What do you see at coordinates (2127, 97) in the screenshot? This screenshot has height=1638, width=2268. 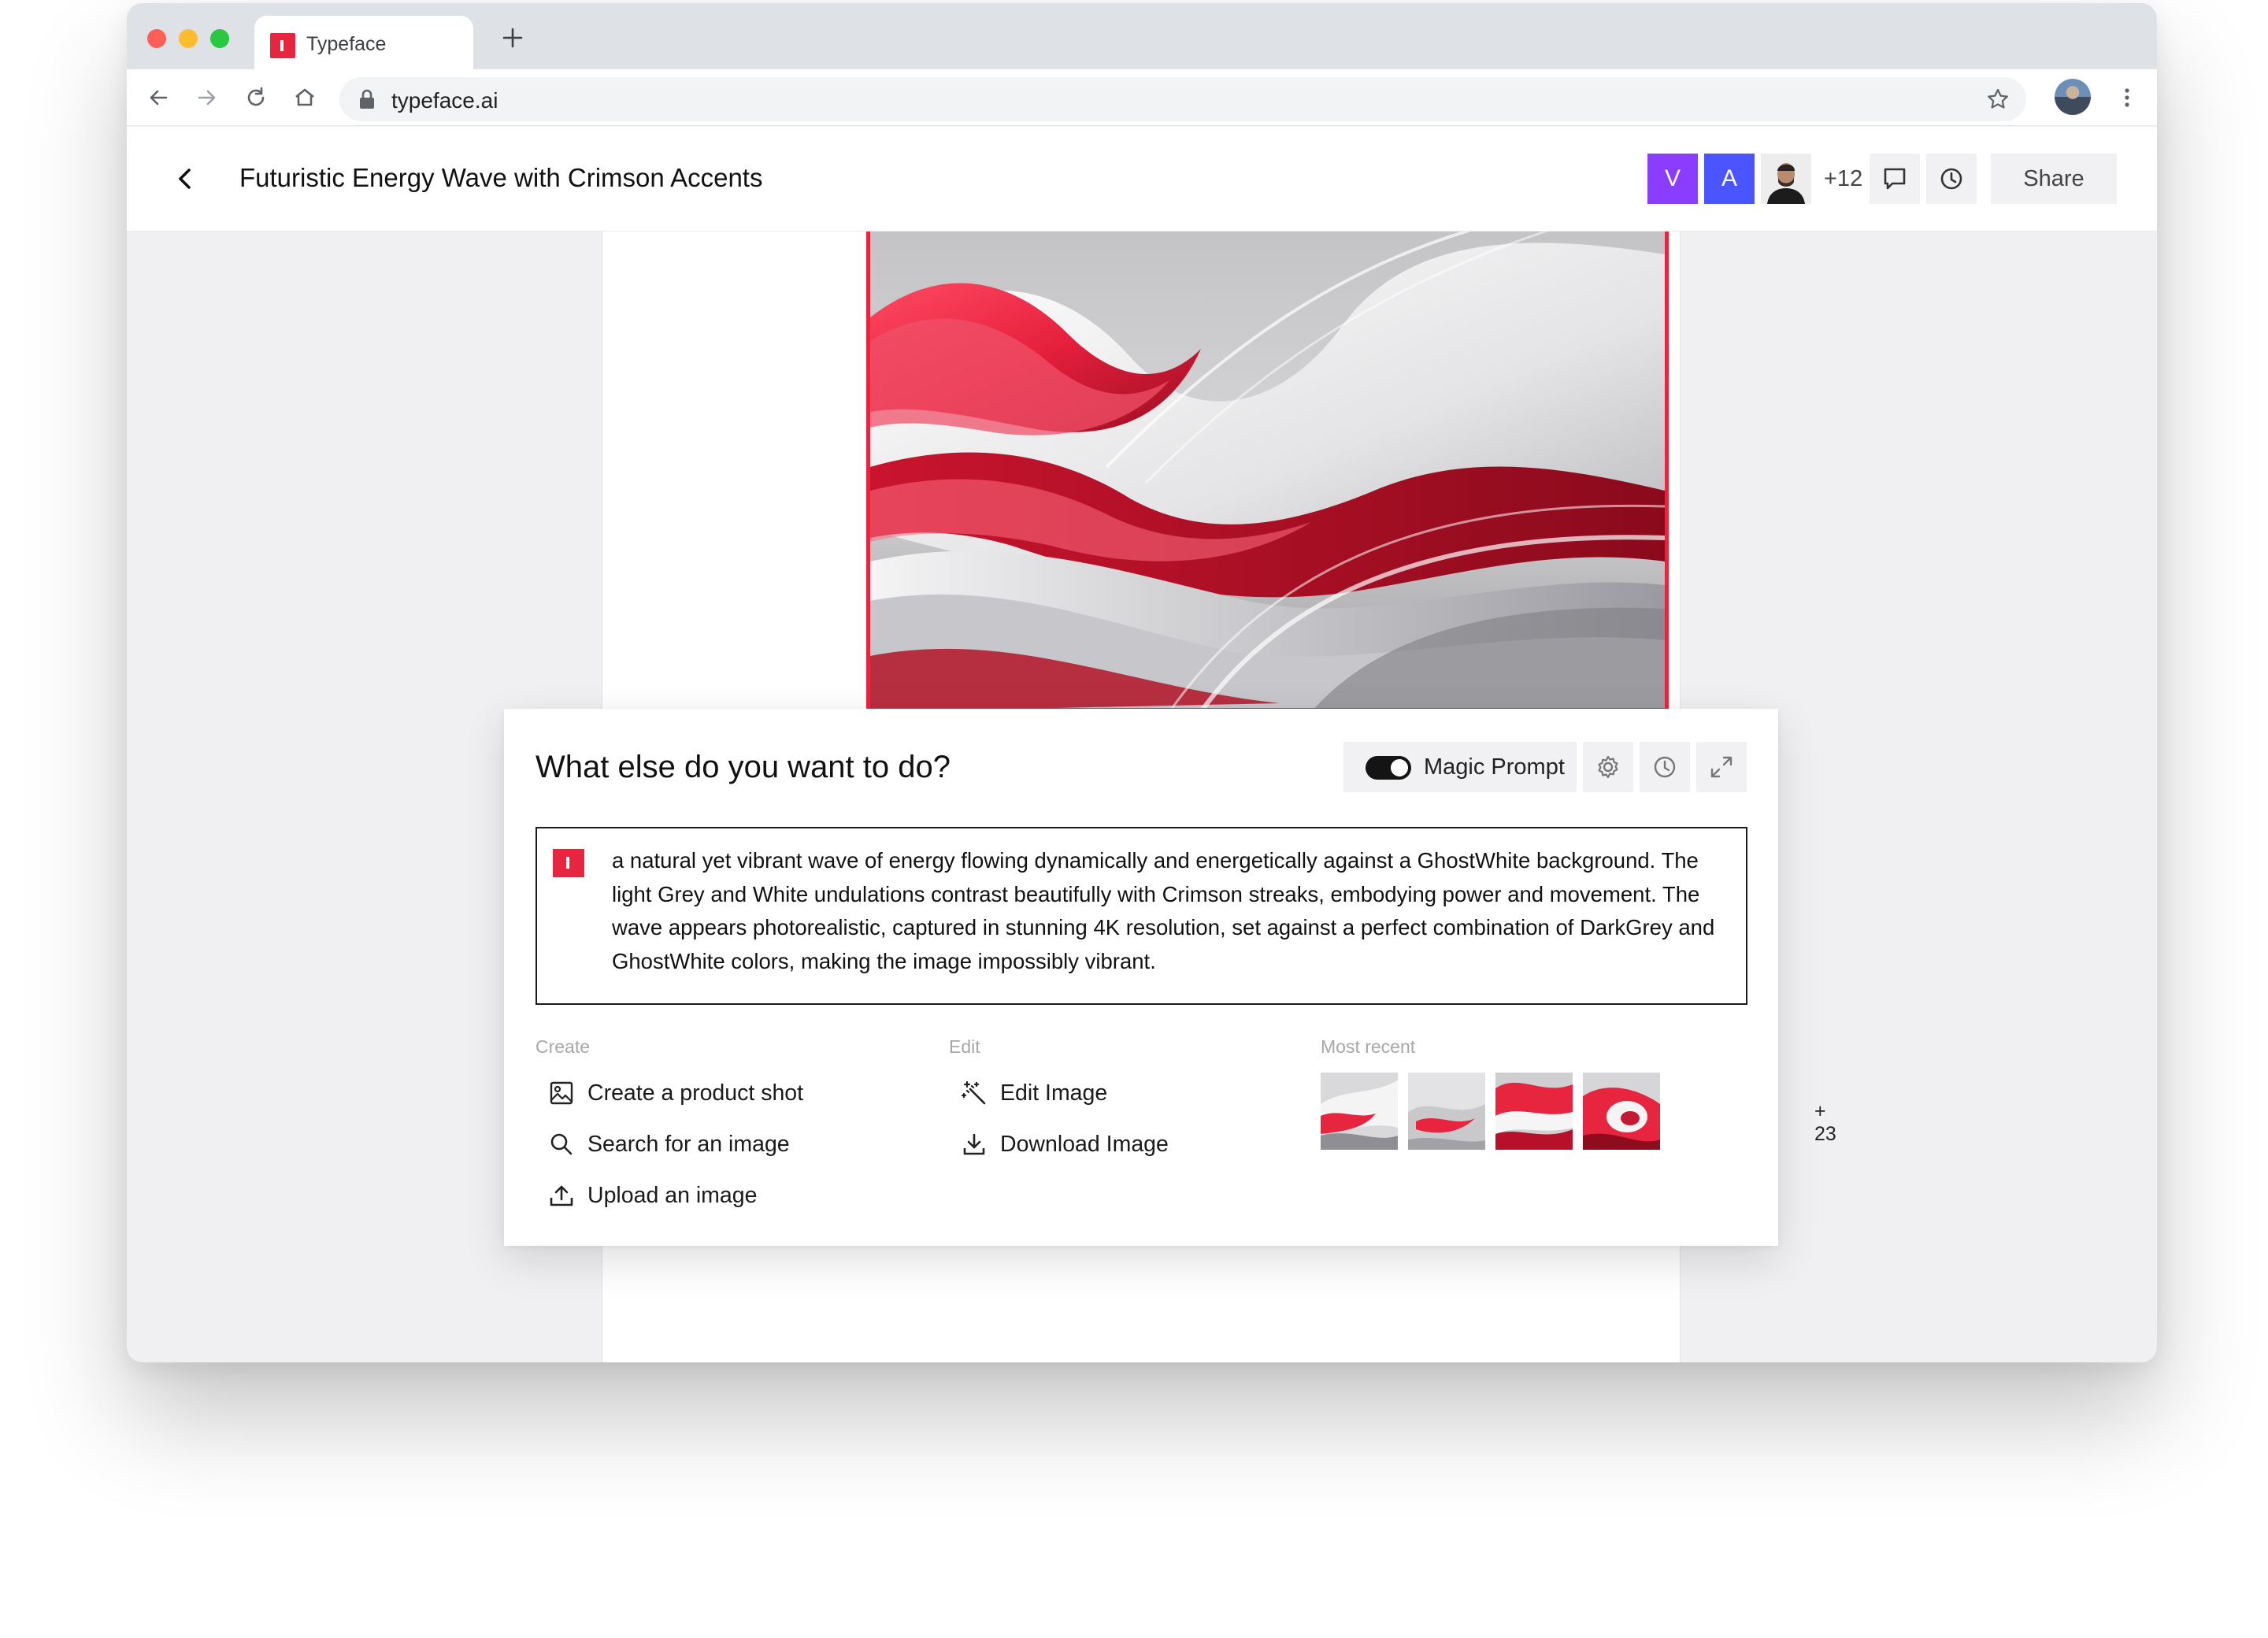 I see `kebab-icon` at bounding box center [2127, 97].